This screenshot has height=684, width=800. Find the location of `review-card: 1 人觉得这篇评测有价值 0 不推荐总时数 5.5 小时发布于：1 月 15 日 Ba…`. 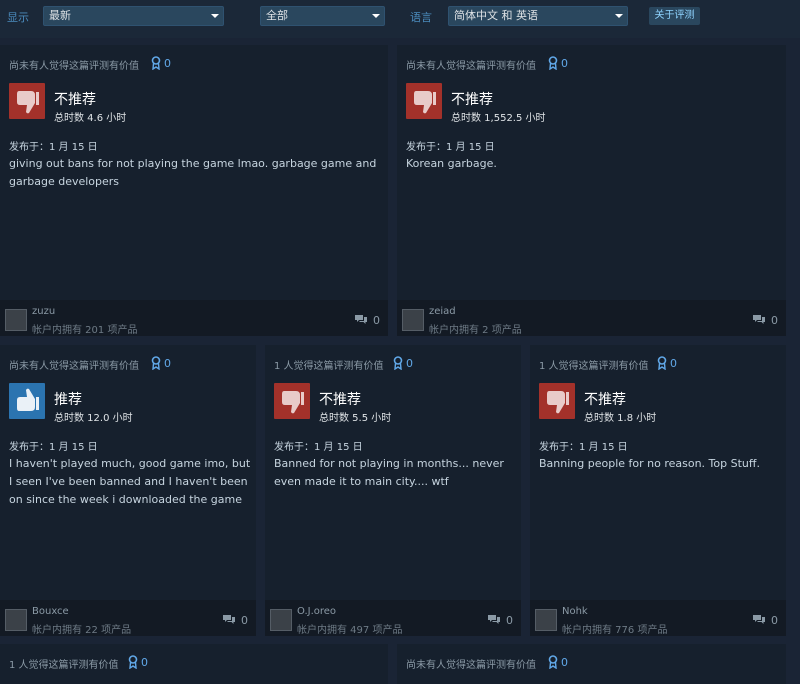

review-card: 1 人觉得这篇评测有价值 0 不推荐总时数 5.5 小时发布于：1 月 15 日 Ba… is located at coordinates (393, 490).